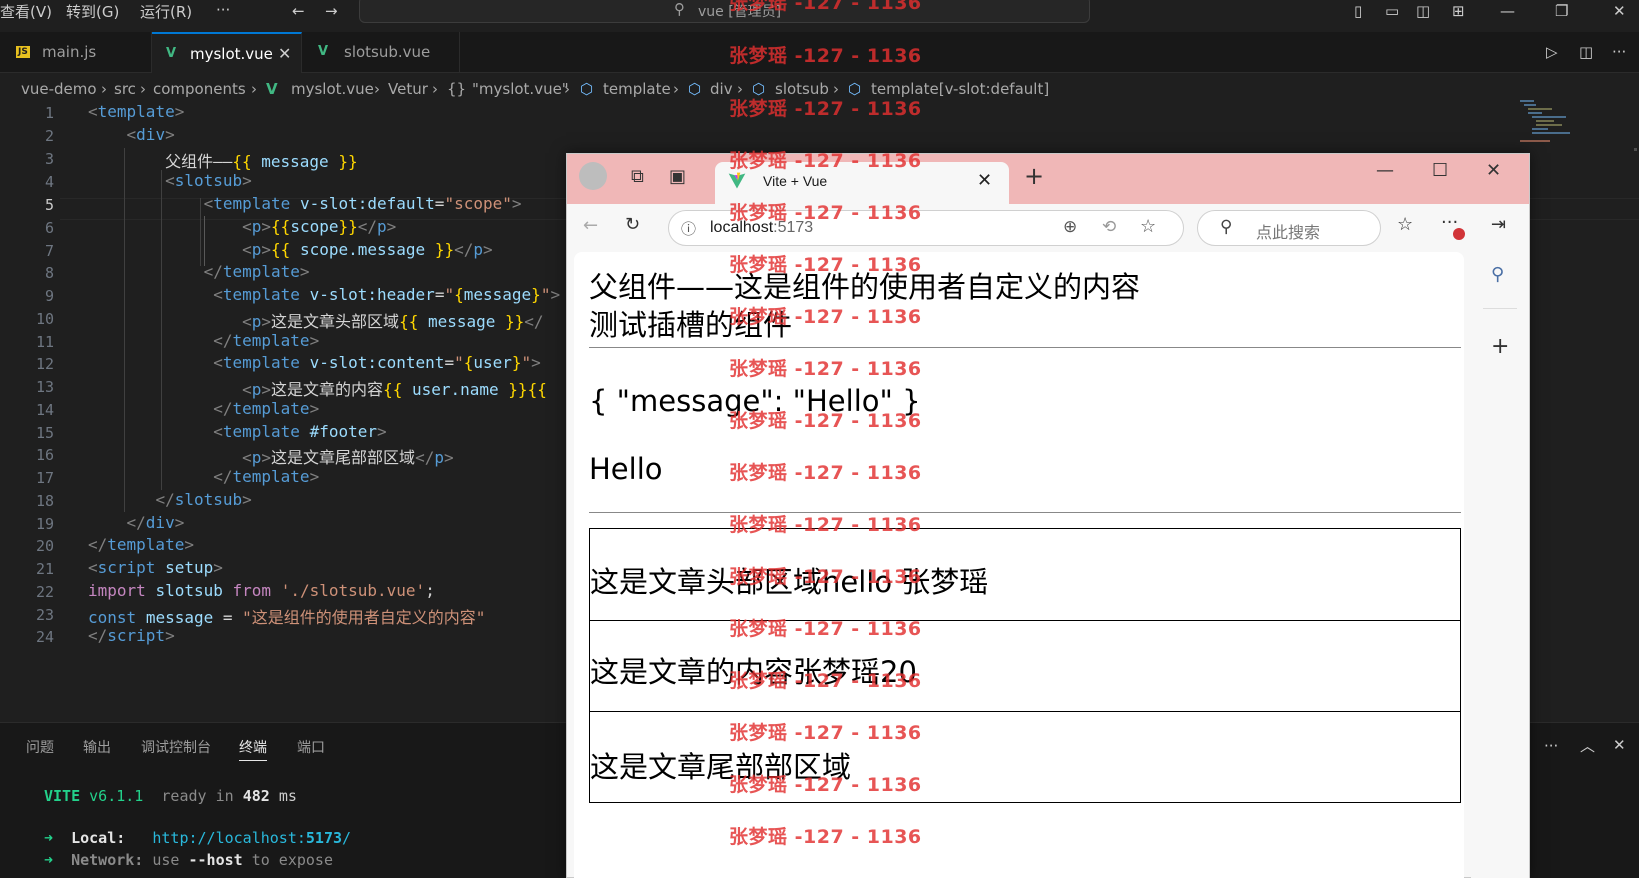  Describe the element at coordinates (724, 11) in the screenshot. I see `command-center: ⚲ vue [管理员]` at that location.